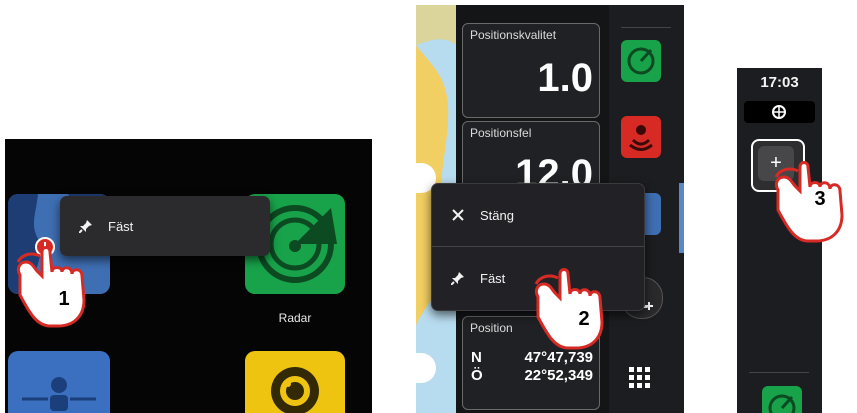  What do you see at coordinates (513, 35) in the screenshot?
I see `card-label: Positionskvalitet` at bounding box center [513, 35].